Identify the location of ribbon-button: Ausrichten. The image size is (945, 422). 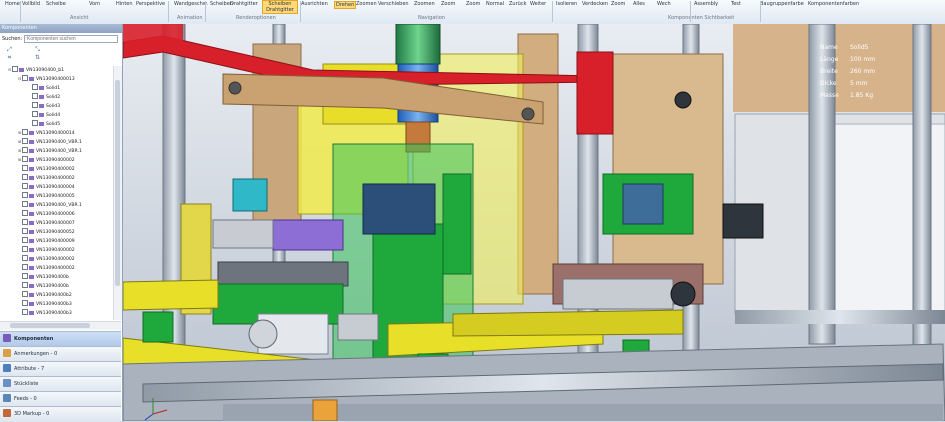
(314, 4).